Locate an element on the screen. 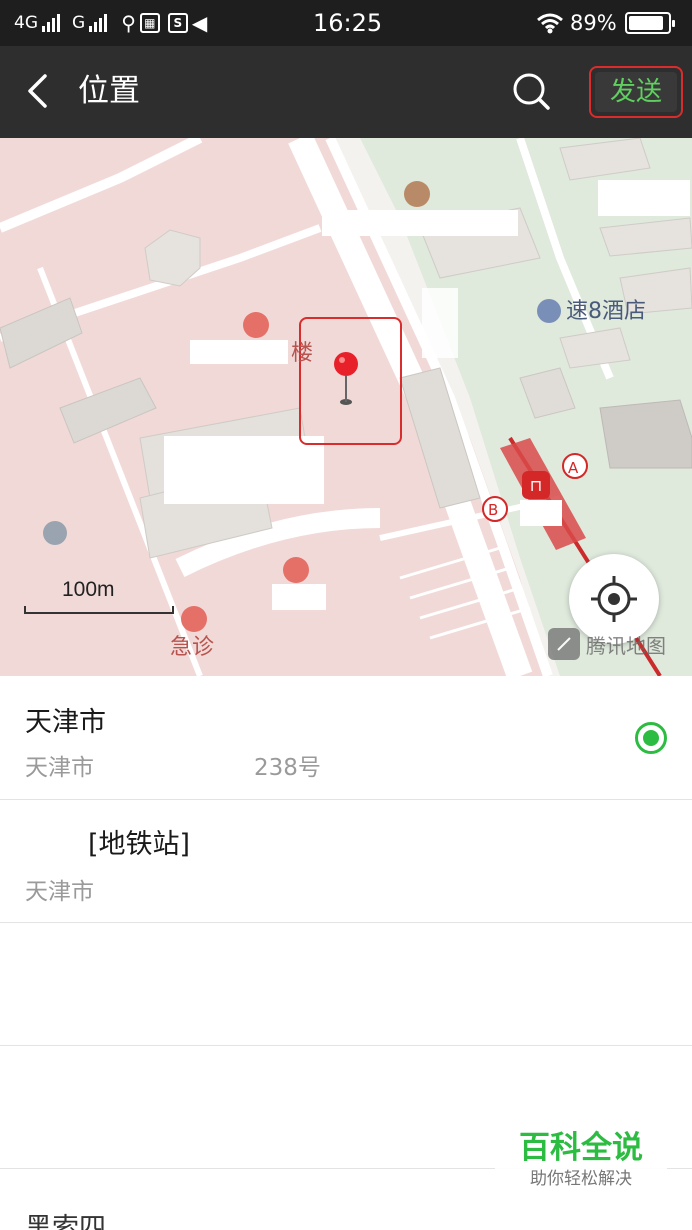 The height and width of the screenshot is (1230, 692). search-button is located at coordinates (531, 91).